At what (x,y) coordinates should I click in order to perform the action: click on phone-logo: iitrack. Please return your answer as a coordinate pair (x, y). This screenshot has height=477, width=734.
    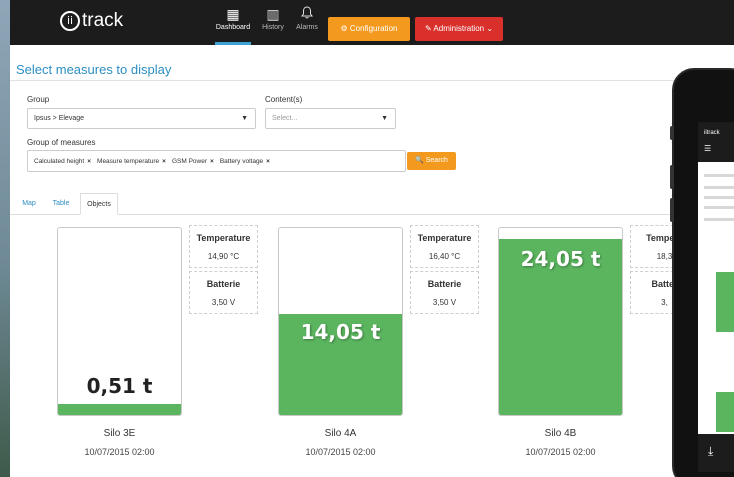
    Looking at the image, I should click on (712, 133).